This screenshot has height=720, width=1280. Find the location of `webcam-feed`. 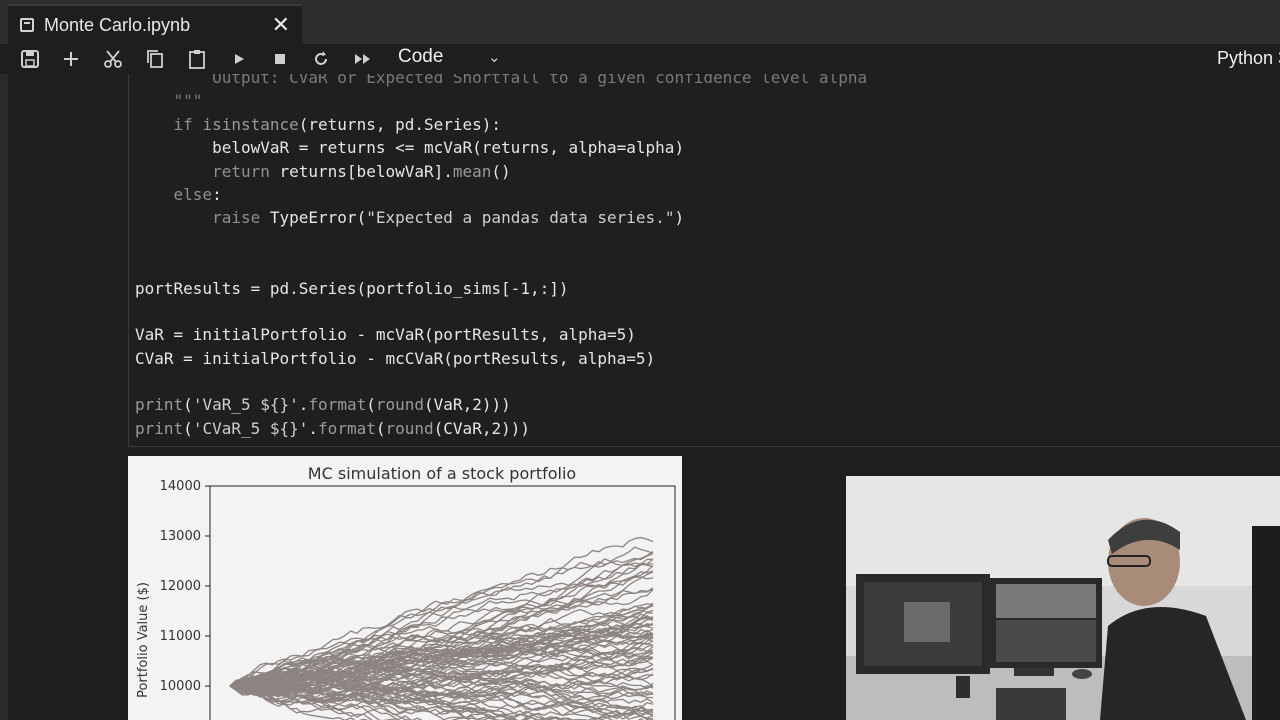

webcam-feed is located at coordinates (1063, 598).